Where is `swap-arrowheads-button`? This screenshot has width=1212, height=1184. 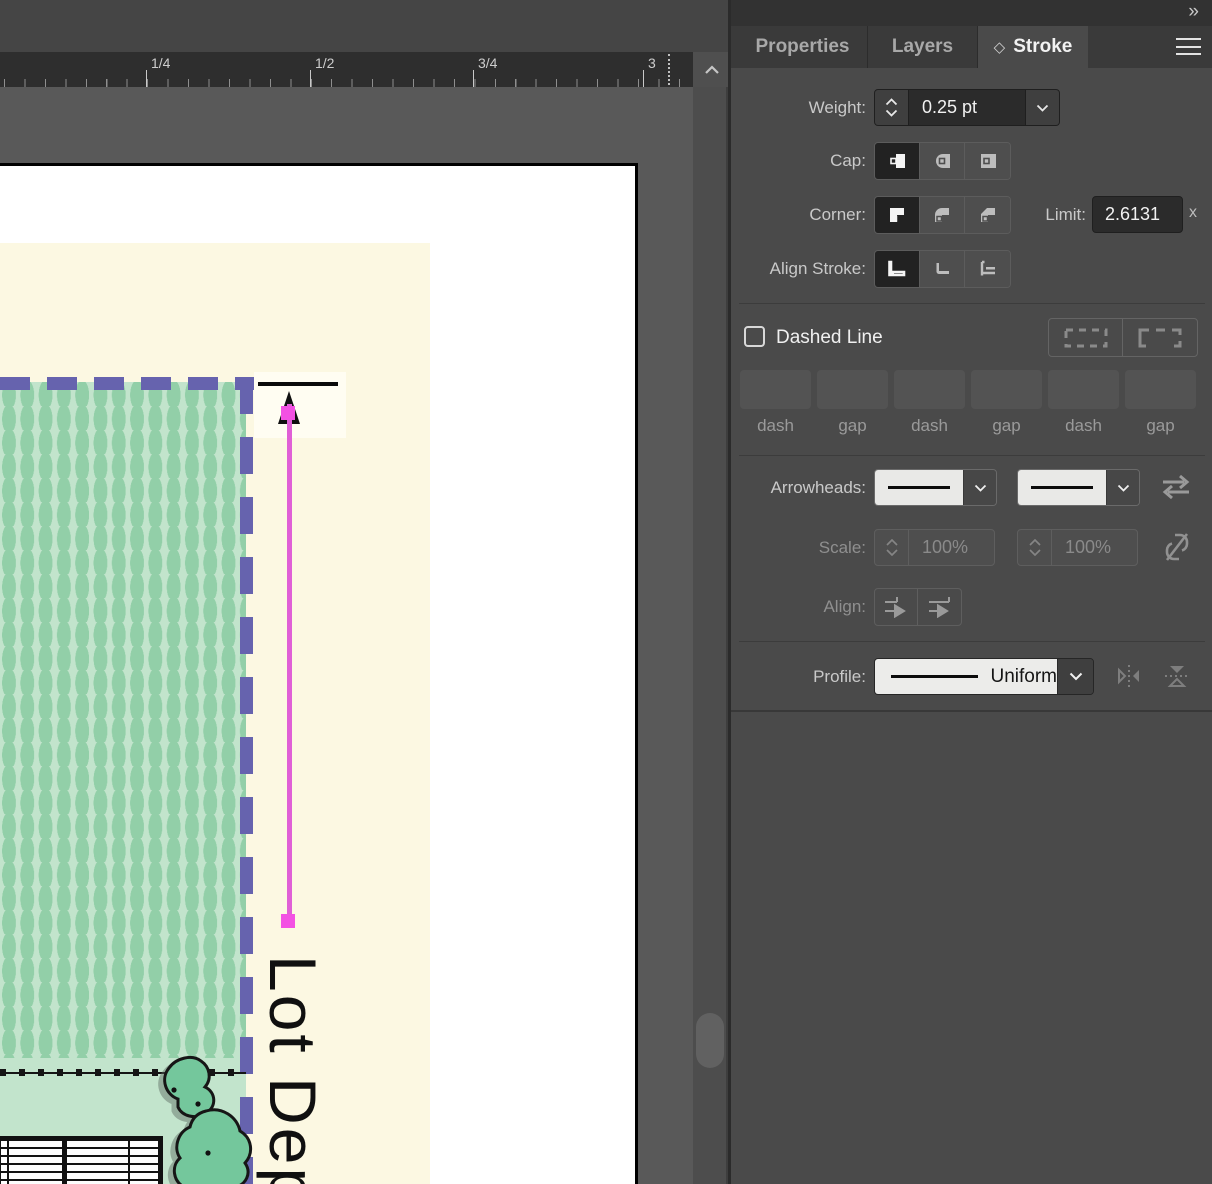
swap-arrowheads-button is located at coordinates (1176, 489).